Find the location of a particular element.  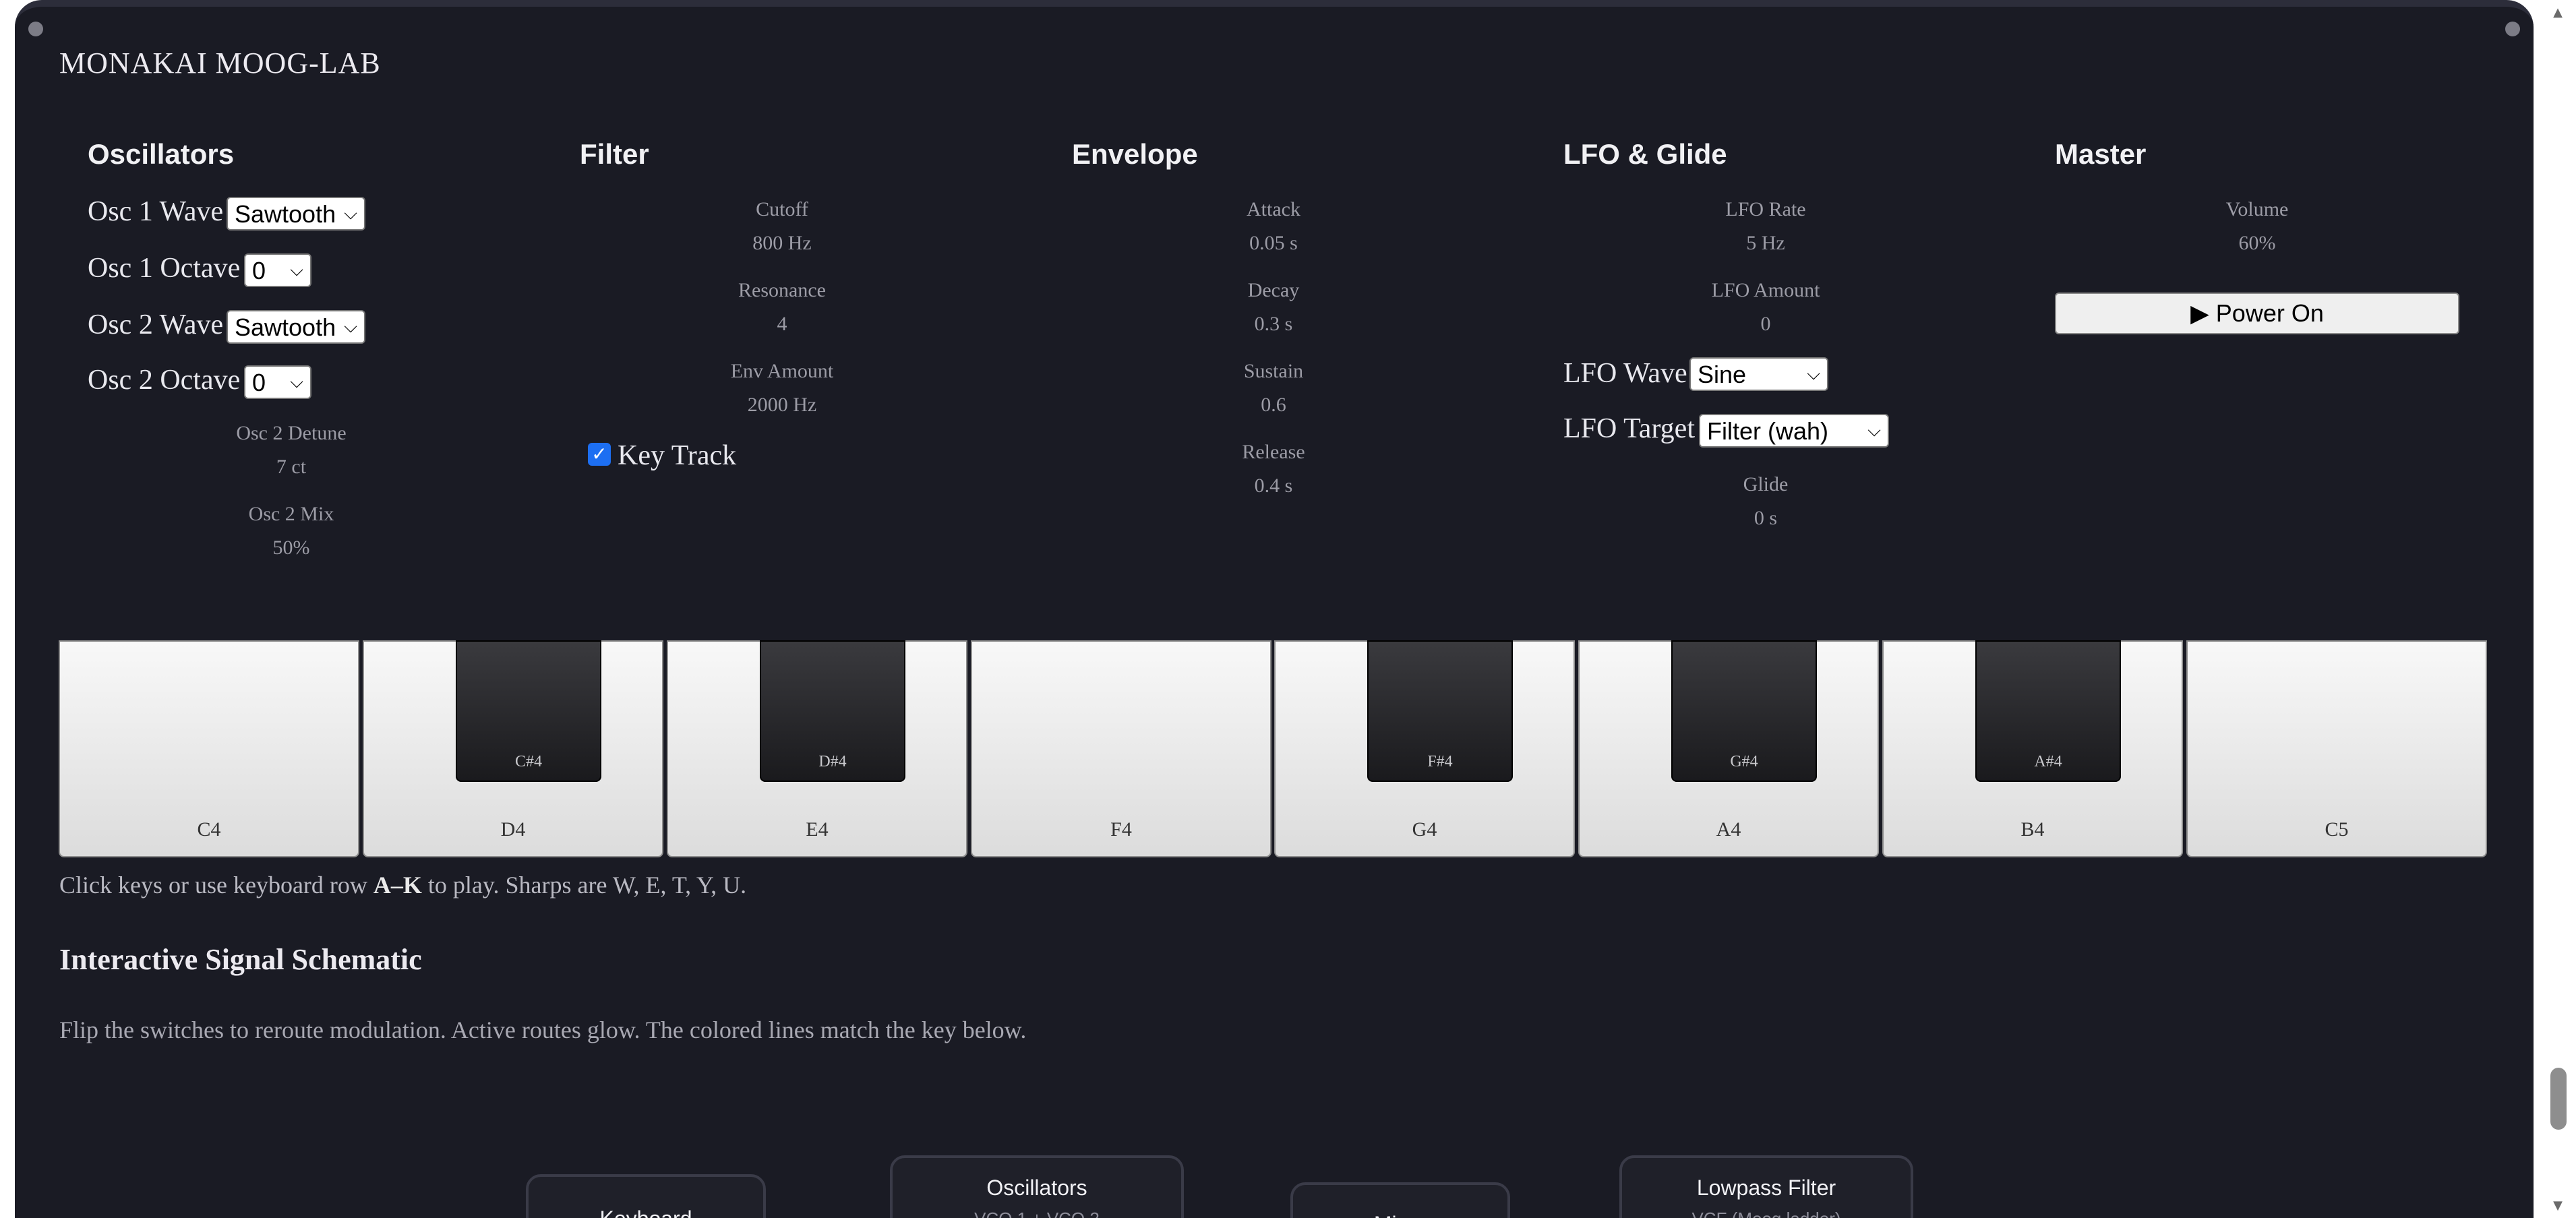

piano-key-c-sharp4: C#4 is located at coordinates (528, 711).